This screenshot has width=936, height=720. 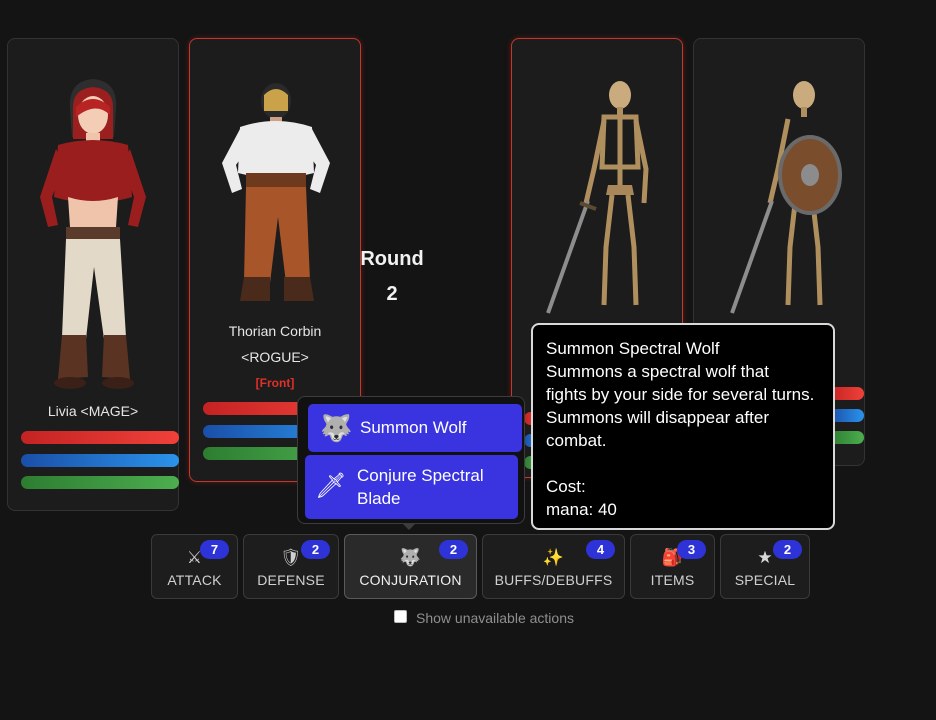 What do you see at coordinates (576, 440) in the screenshot?
I see `tooltip-description: combat.` at bounding box center [576, 440].